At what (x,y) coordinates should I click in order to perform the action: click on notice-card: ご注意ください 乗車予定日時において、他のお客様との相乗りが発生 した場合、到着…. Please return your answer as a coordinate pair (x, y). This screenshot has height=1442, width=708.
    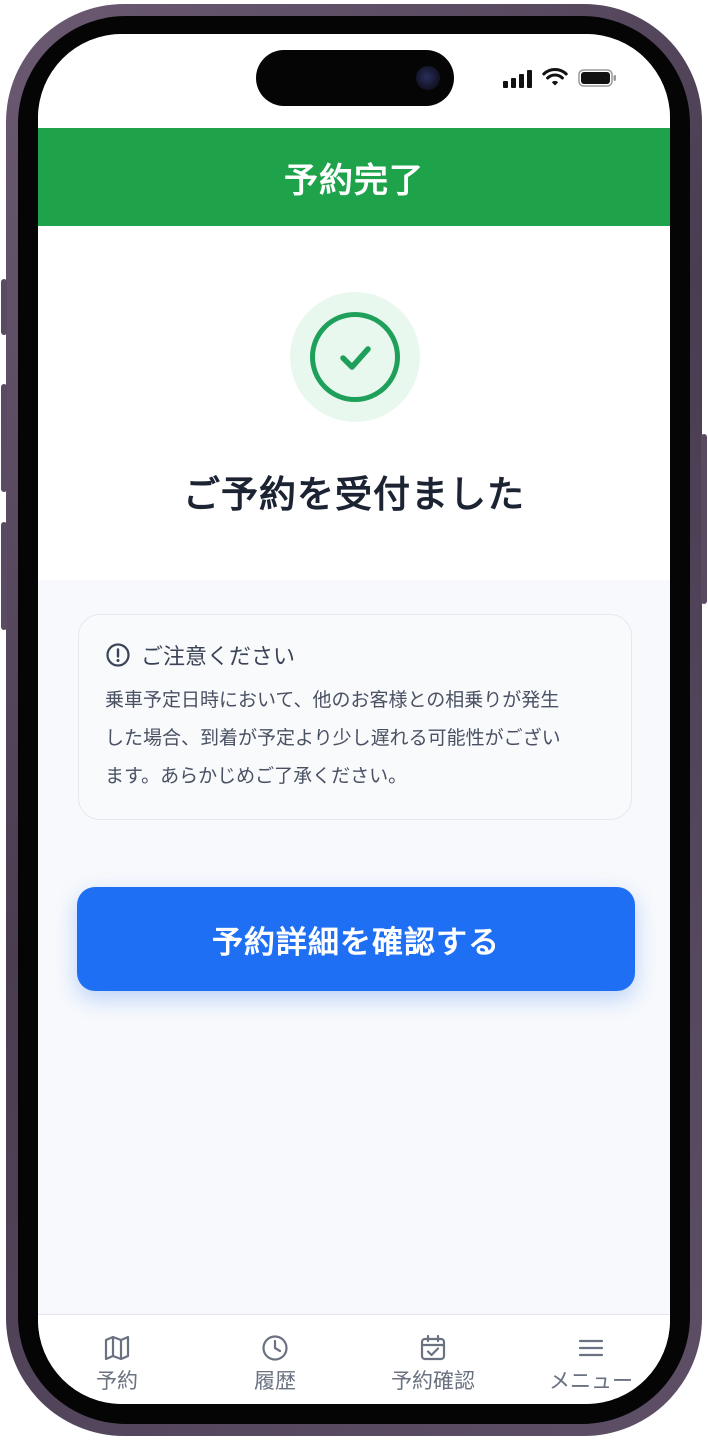
    Looking at the image, I should click on (355, 717).